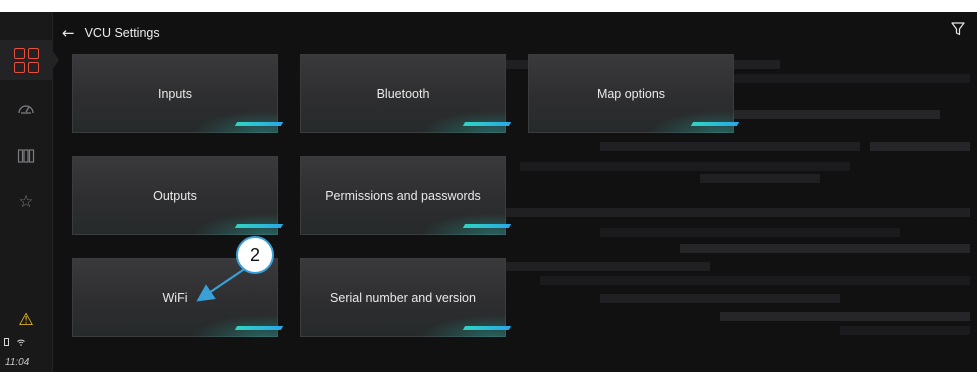  I want to click on clock: 11:04, so click(17, 362).